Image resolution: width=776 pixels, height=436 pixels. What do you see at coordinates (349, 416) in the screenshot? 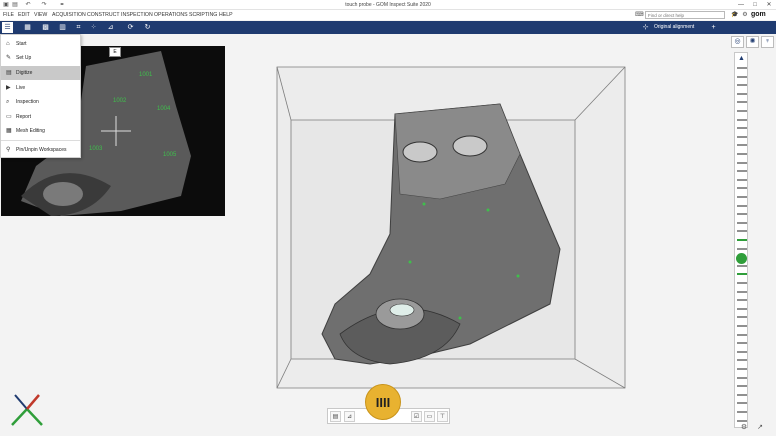
I see `measure-icon: ⊿` at bounding box center [349, 416].